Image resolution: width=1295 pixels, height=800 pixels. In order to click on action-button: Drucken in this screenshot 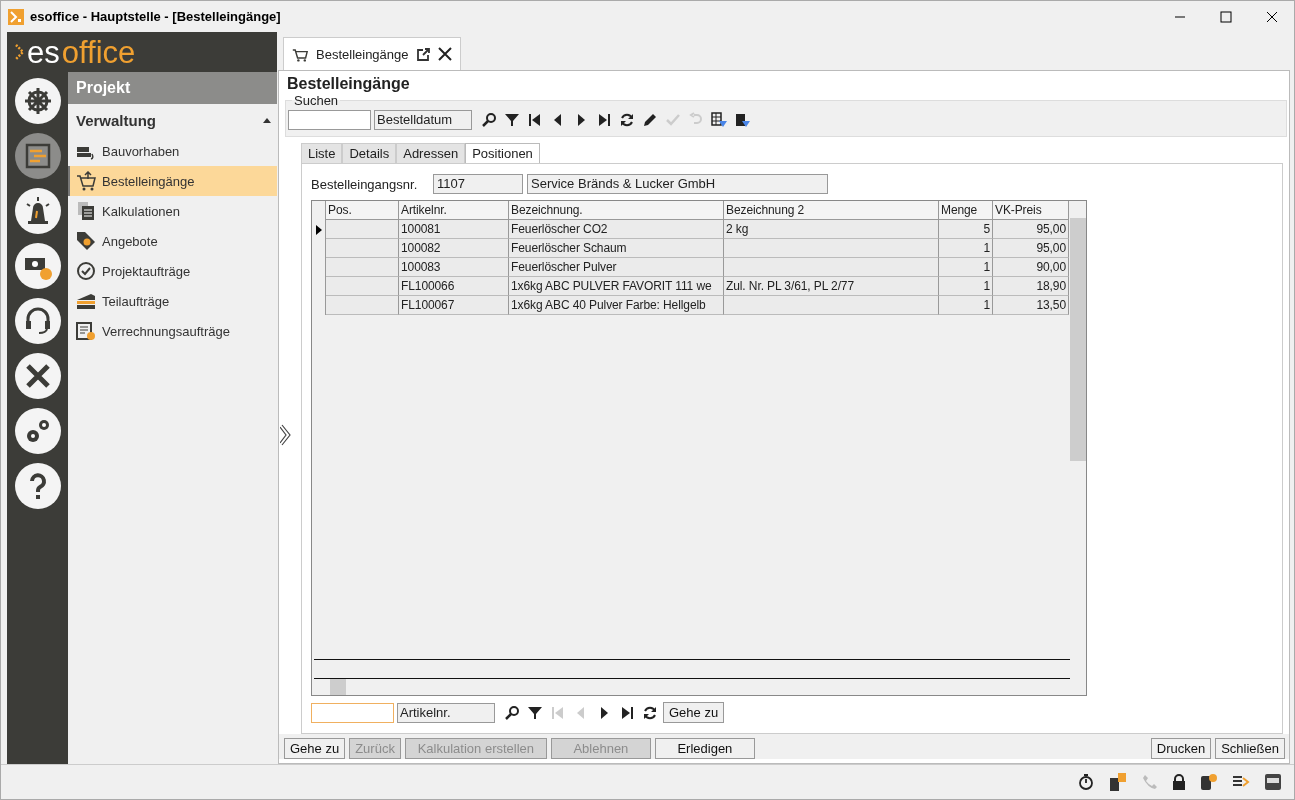, I will do `click(1181, 748)`.